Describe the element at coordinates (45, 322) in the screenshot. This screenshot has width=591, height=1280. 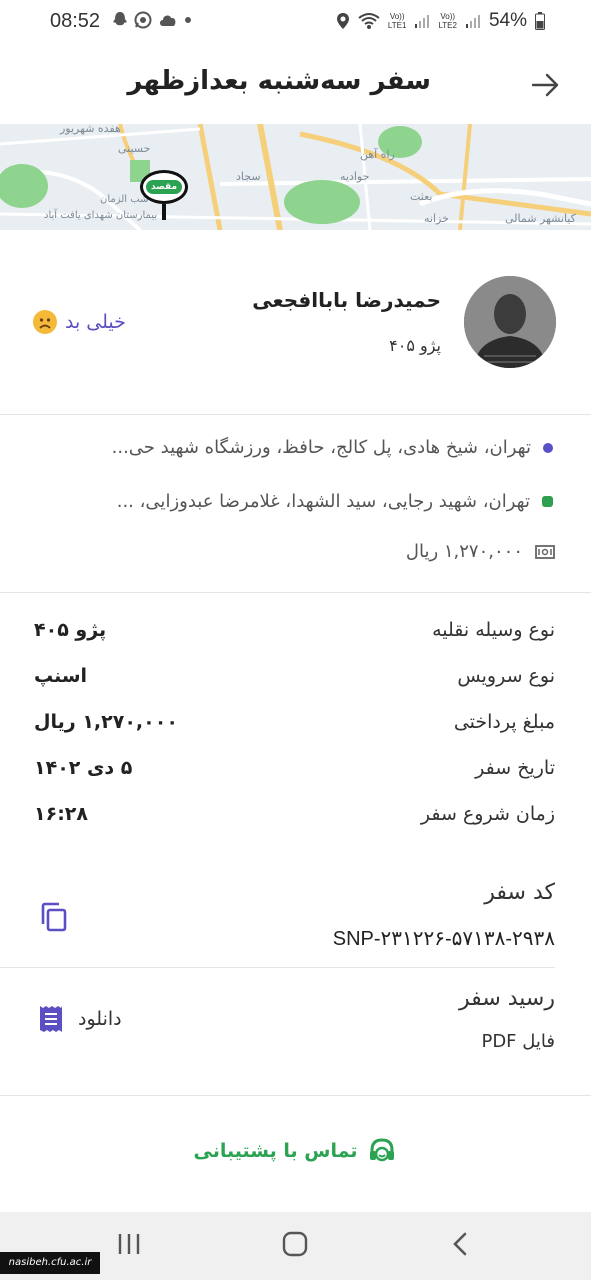
I see `sad-face-icon` at that location.